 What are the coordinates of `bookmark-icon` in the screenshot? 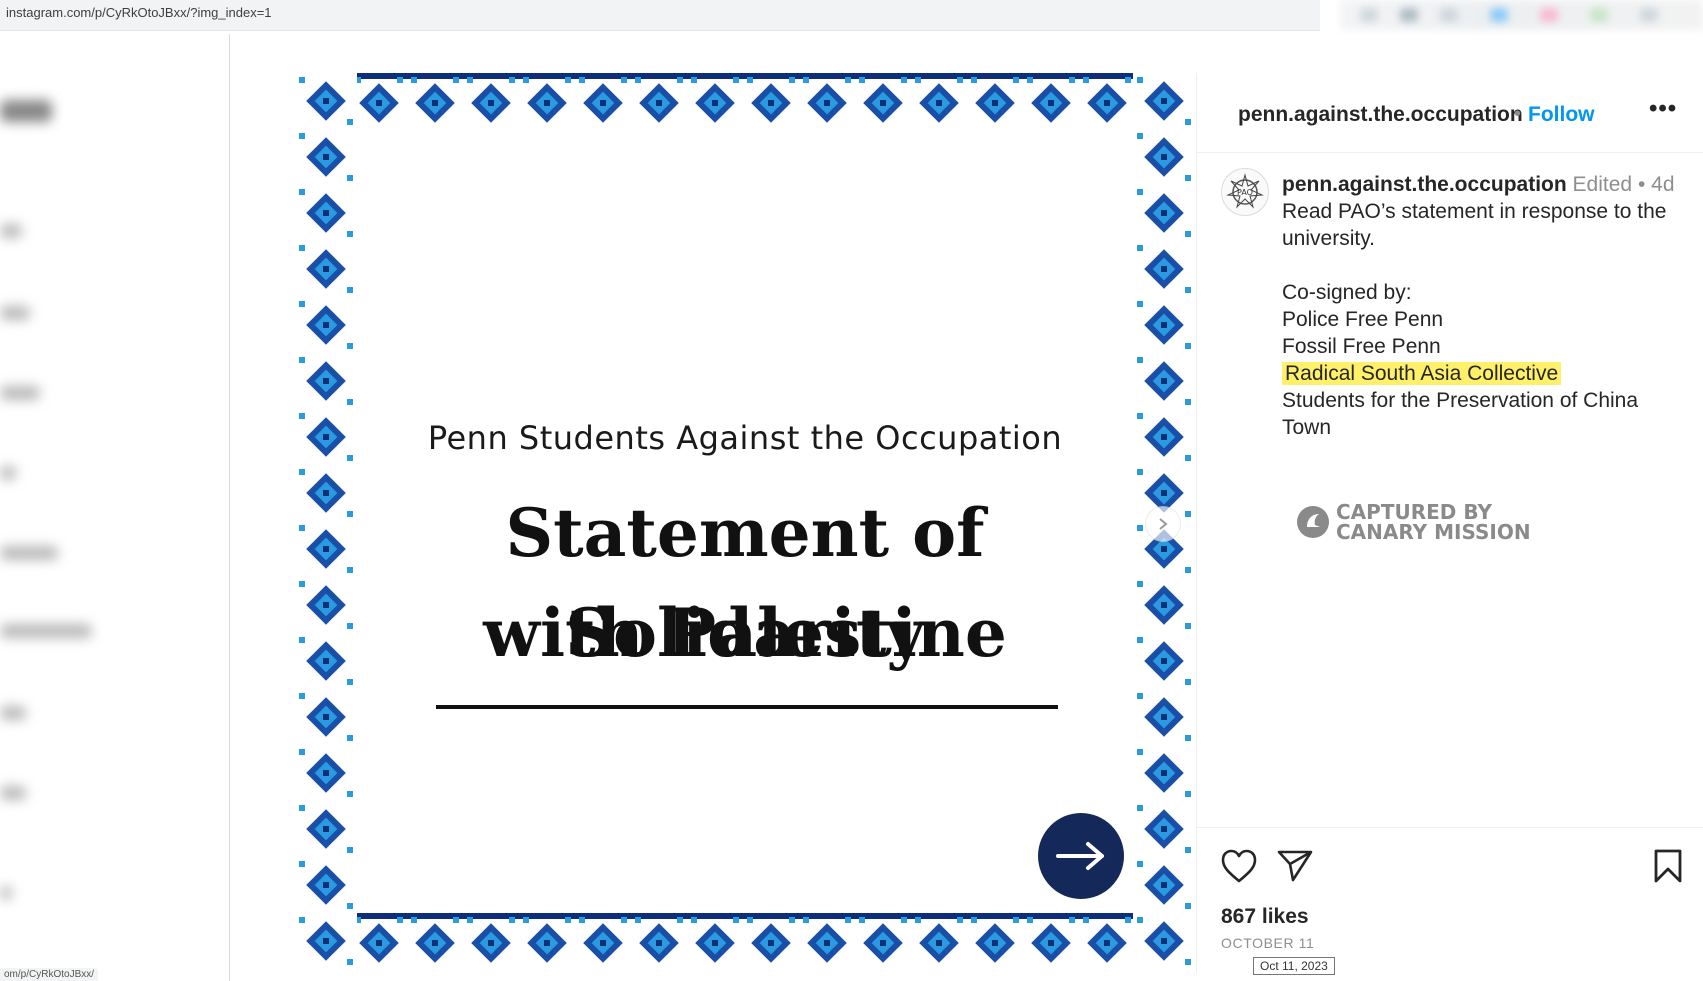 It's located at (1668, 866).